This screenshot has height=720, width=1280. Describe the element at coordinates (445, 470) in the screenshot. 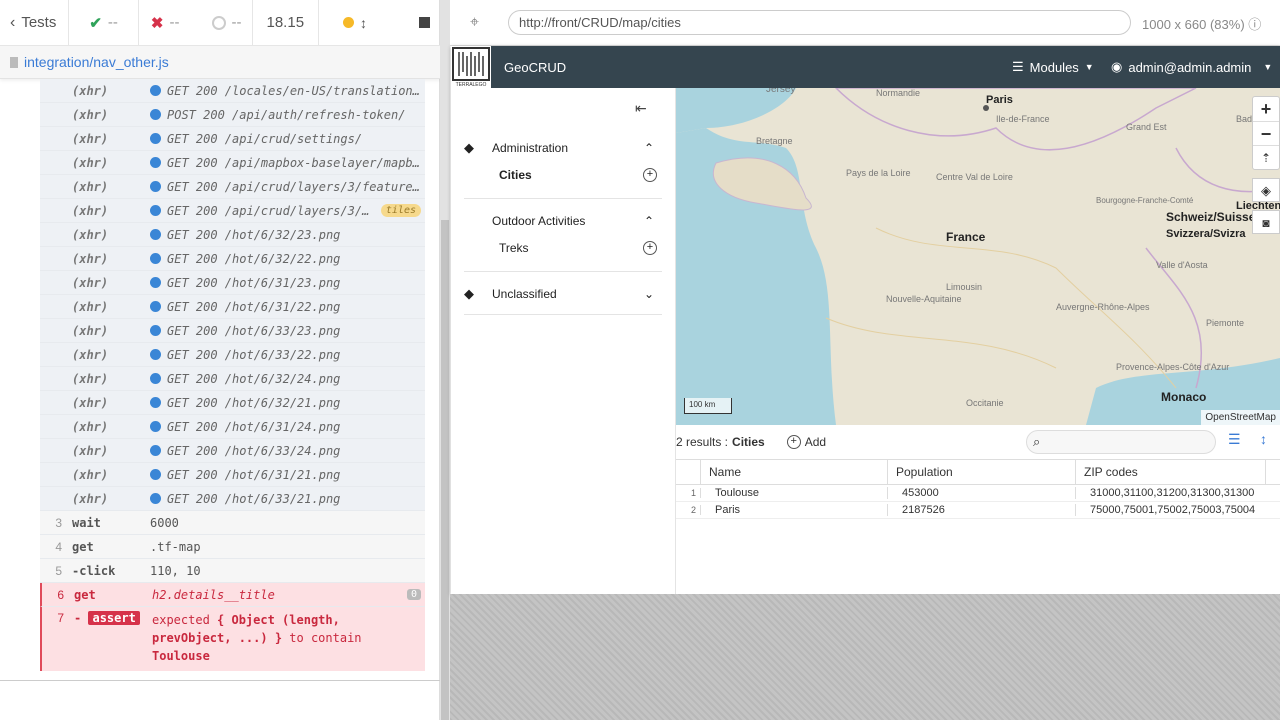

I see `scroll-thumb` at that location.